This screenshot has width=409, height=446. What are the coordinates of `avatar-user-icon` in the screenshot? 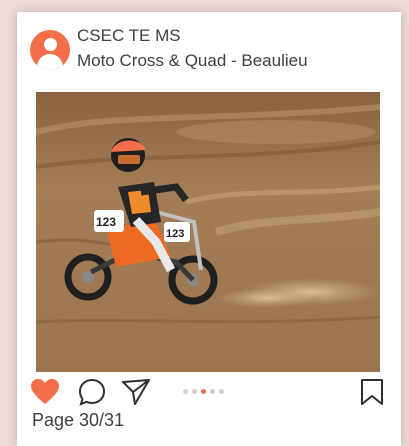 It's located at (50, 50).